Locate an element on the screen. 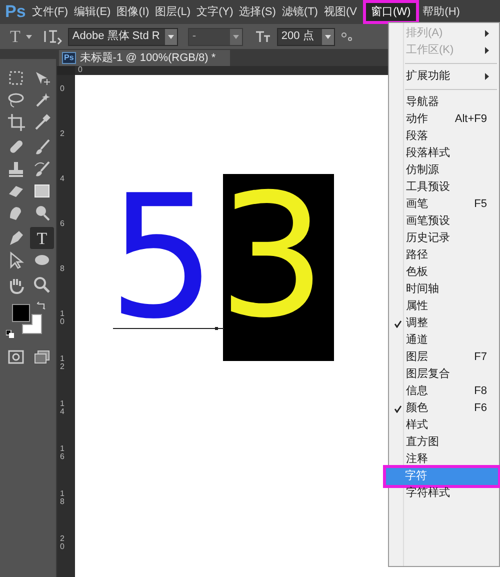 Image resolution: width=500 pixels, height=577 pixels. zoom-icon is located at coordinates (42, 285).